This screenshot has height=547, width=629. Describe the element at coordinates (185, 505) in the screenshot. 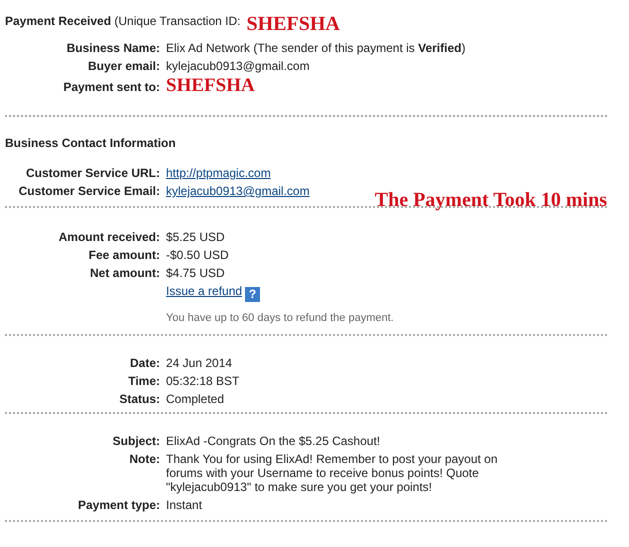

I see `field-value: Instant` at that location.